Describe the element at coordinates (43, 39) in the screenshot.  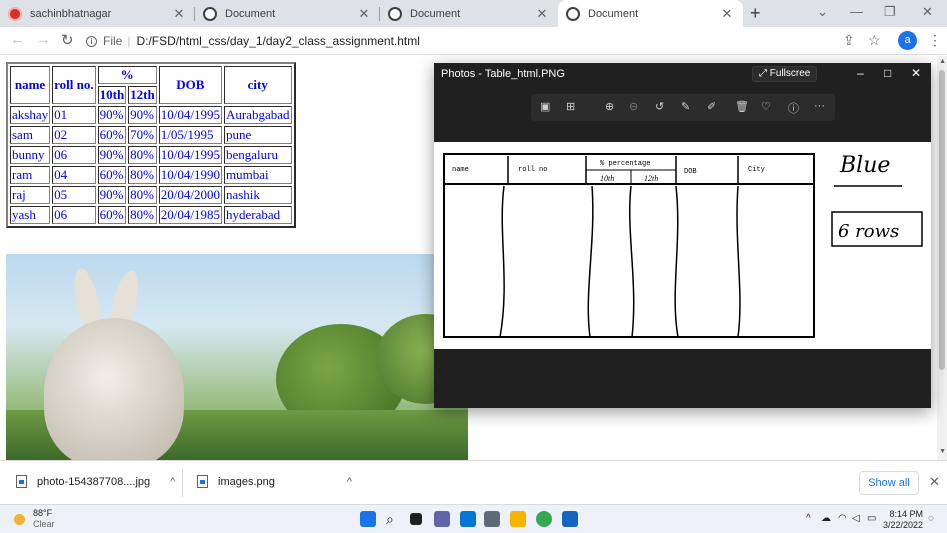
I see `forward-icon: →` at that location.